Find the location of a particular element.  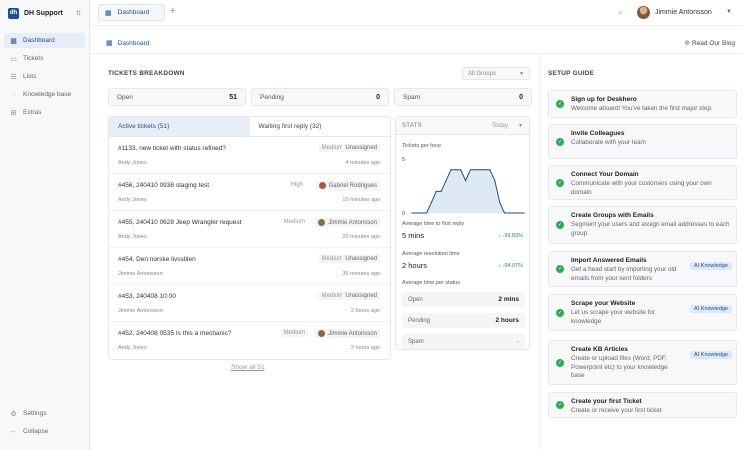

sidebar-item-extras: ⊞ Extras is located at coordinates (44, 112).